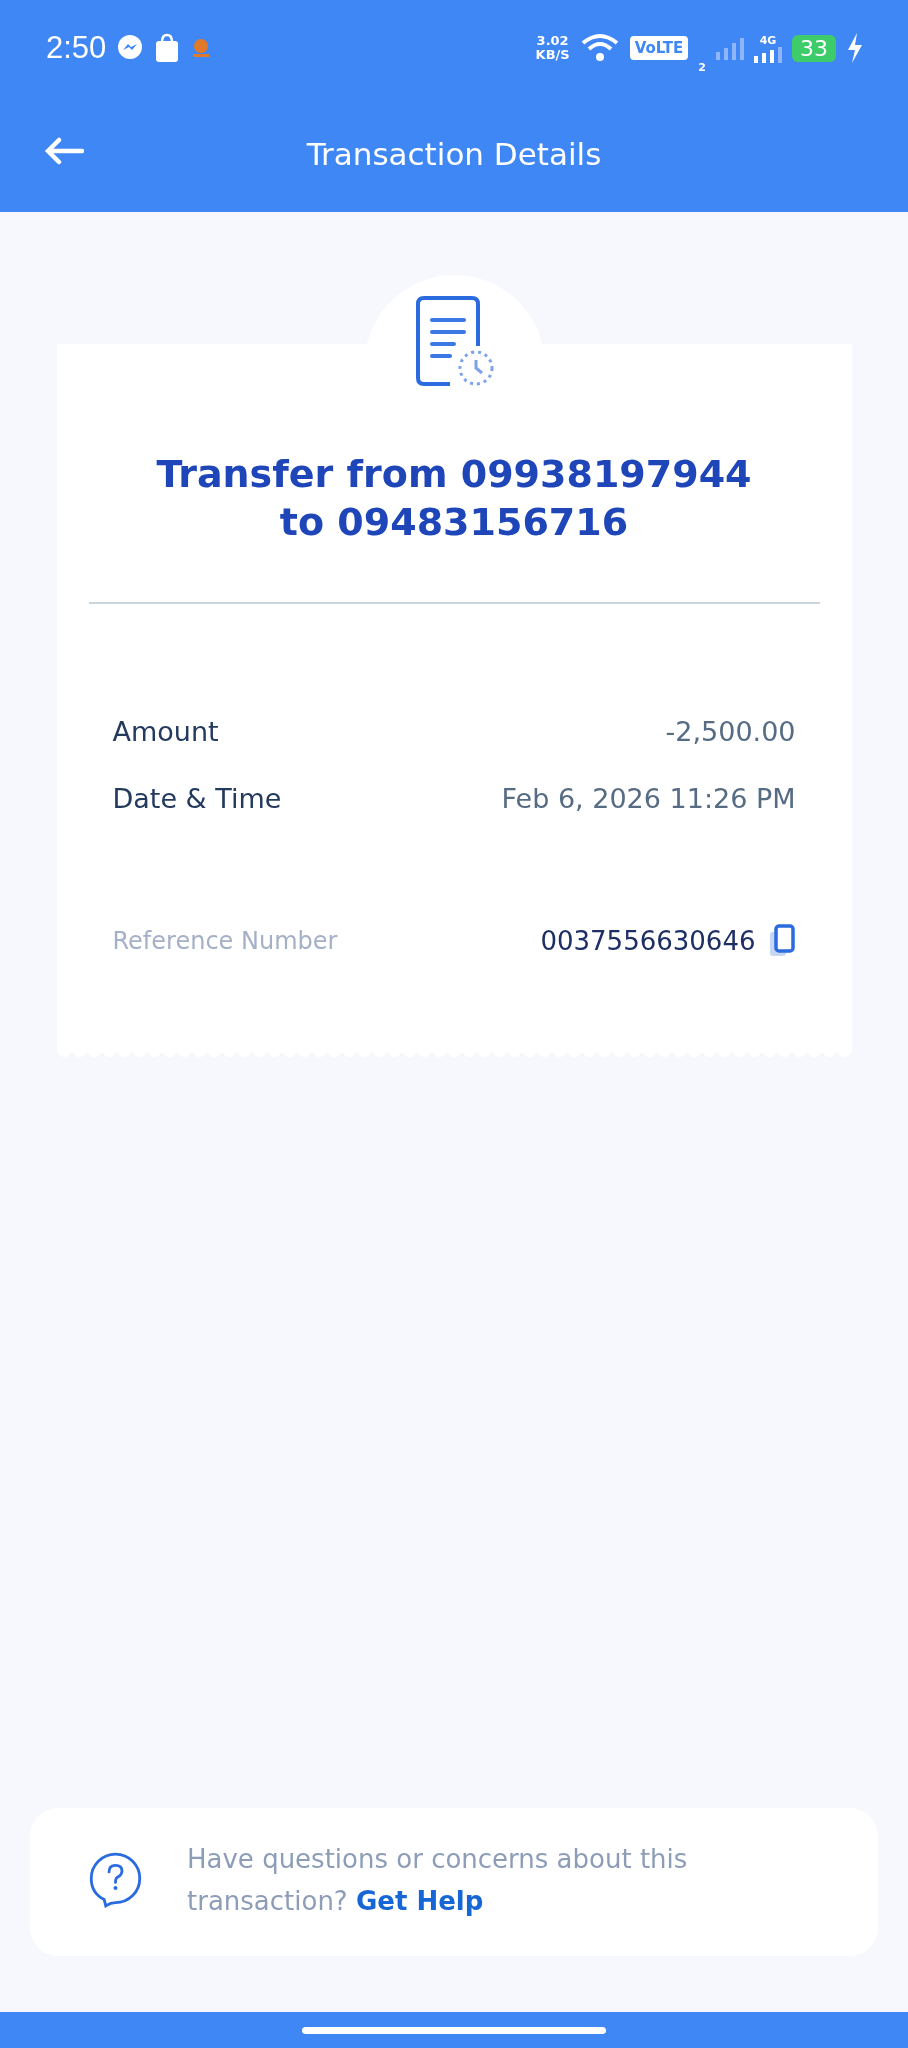 The height and width of the screenshot is (2048, 908). Describe the element at coordinates (64, 151) in the screenshot. I see `back-arrow-icon` at that location.